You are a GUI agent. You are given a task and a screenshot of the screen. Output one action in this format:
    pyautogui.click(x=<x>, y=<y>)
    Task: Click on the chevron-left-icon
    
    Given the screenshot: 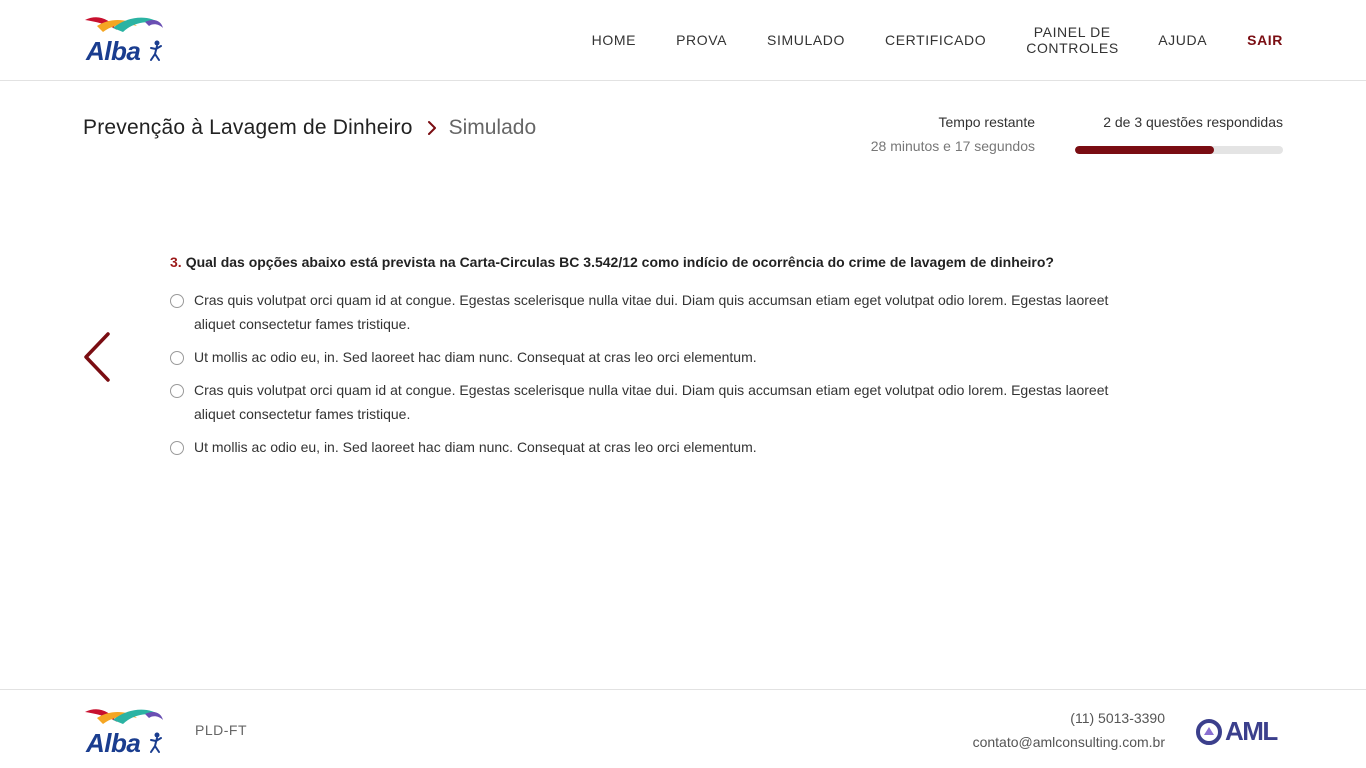 What is the action you would take?
    pyautogui.click(x=97, y=357)
    